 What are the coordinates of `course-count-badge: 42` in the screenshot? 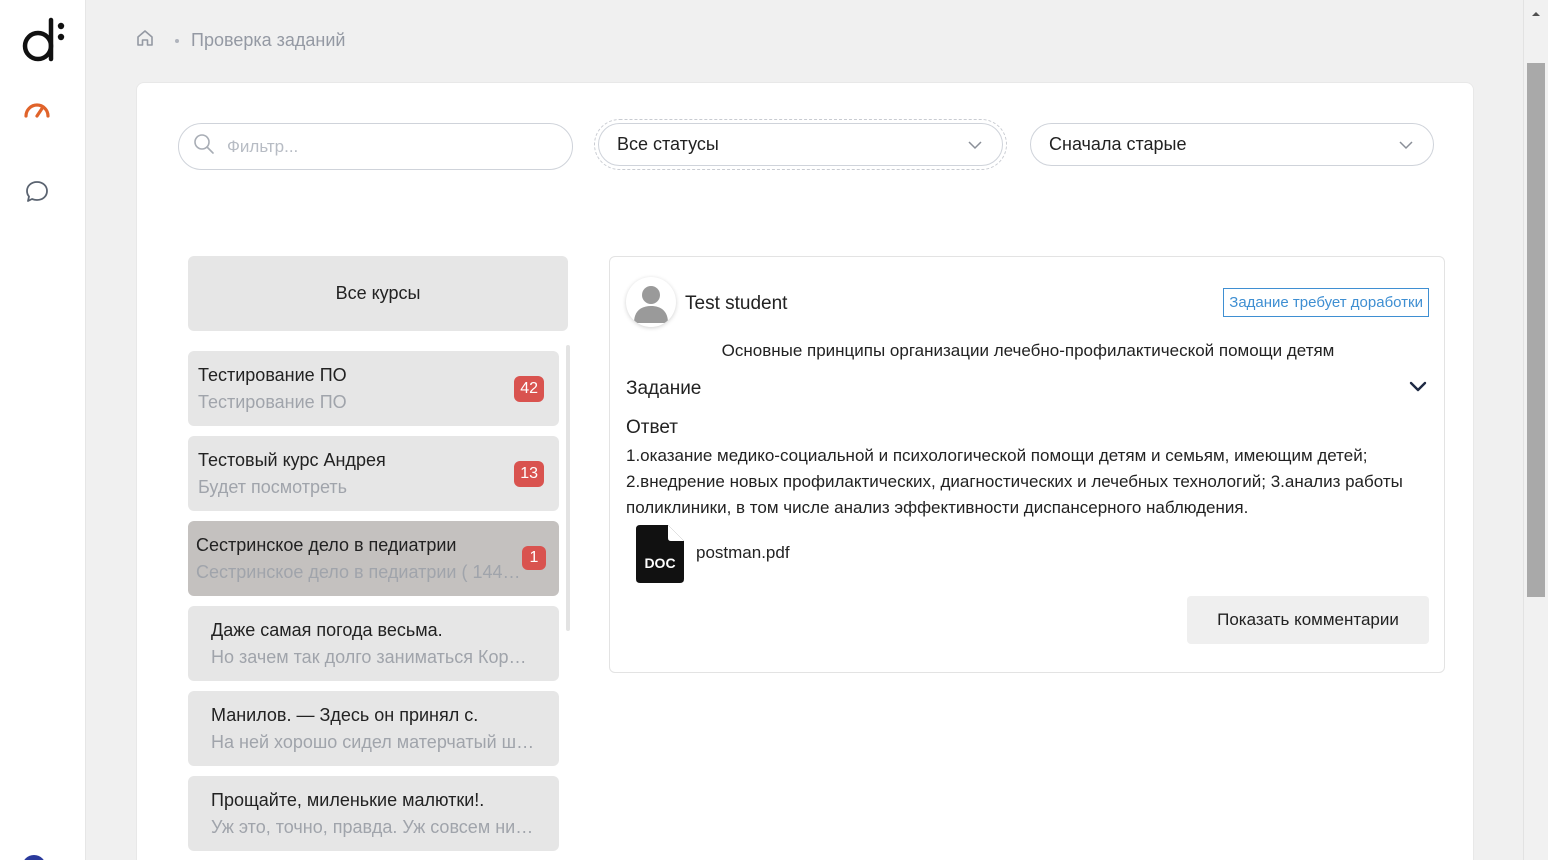 It's located at (529, 389).